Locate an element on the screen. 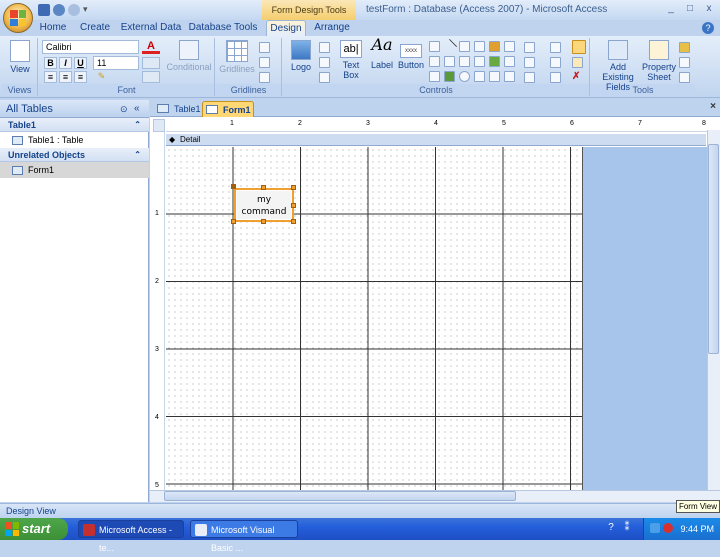 The height and width of the screenshot is (557, 720). form-selector is located at coordinates (159, 125).